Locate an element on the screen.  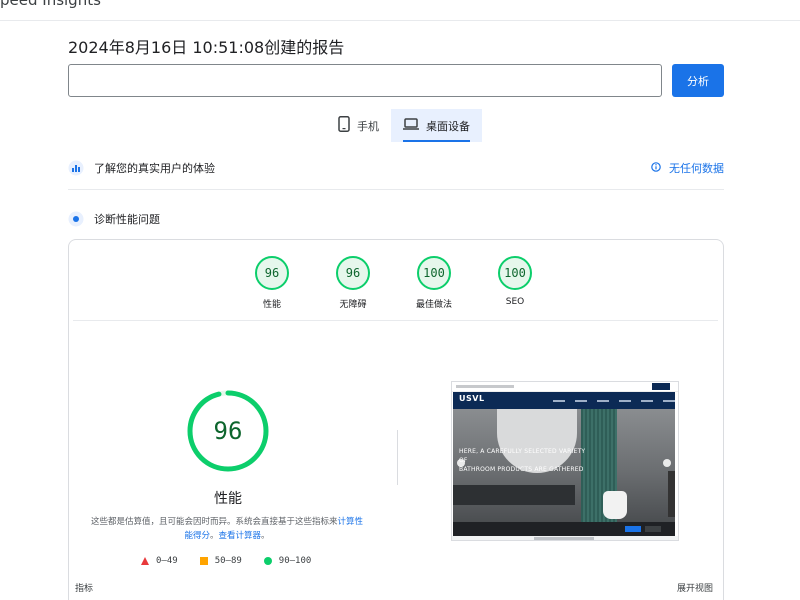
legend-average: 50–89 is located at coordinates (220, 561).